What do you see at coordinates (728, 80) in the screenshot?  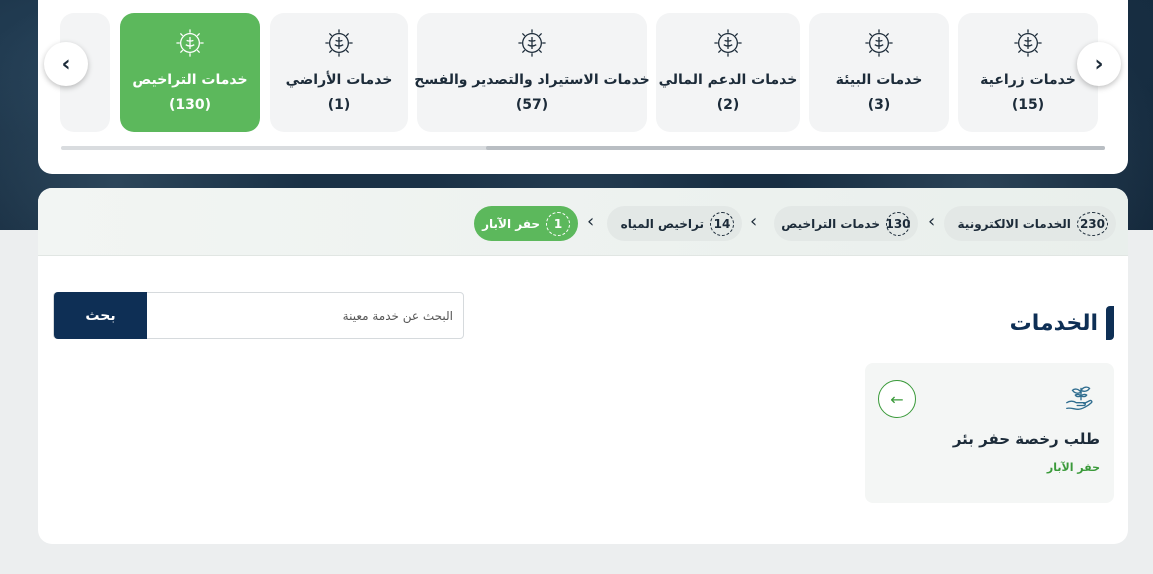 I see `category-name: خدمات الدعم المالي` at bounding box center [728, 80].